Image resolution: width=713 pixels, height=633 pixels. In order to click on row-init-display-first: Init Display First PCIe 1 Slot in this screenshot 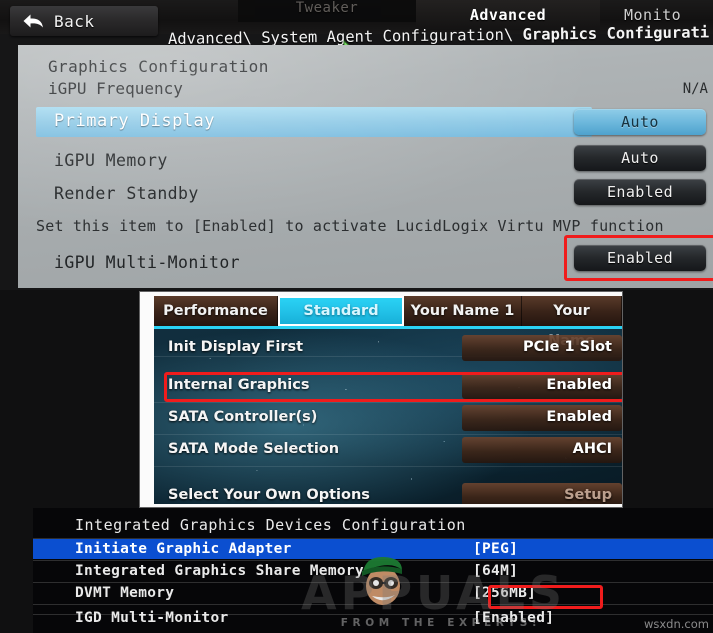, I will do `click(388, 349)`.